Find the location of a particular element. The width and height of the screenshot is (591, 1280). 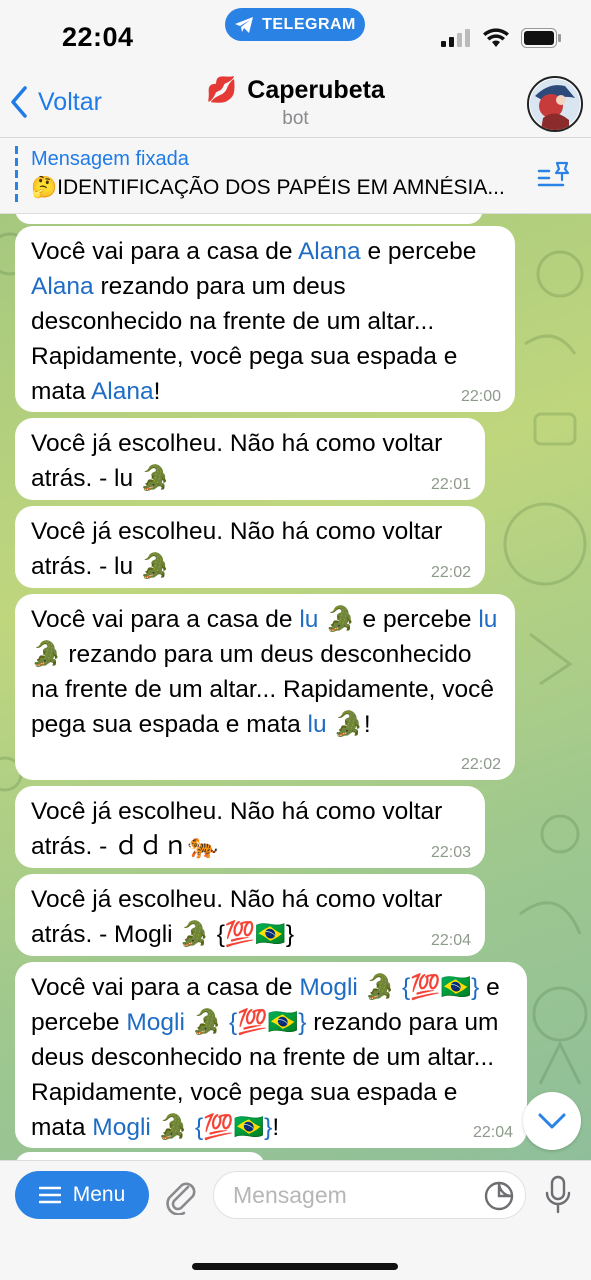

message-bubble-previous is located at coordinates (249, 219).